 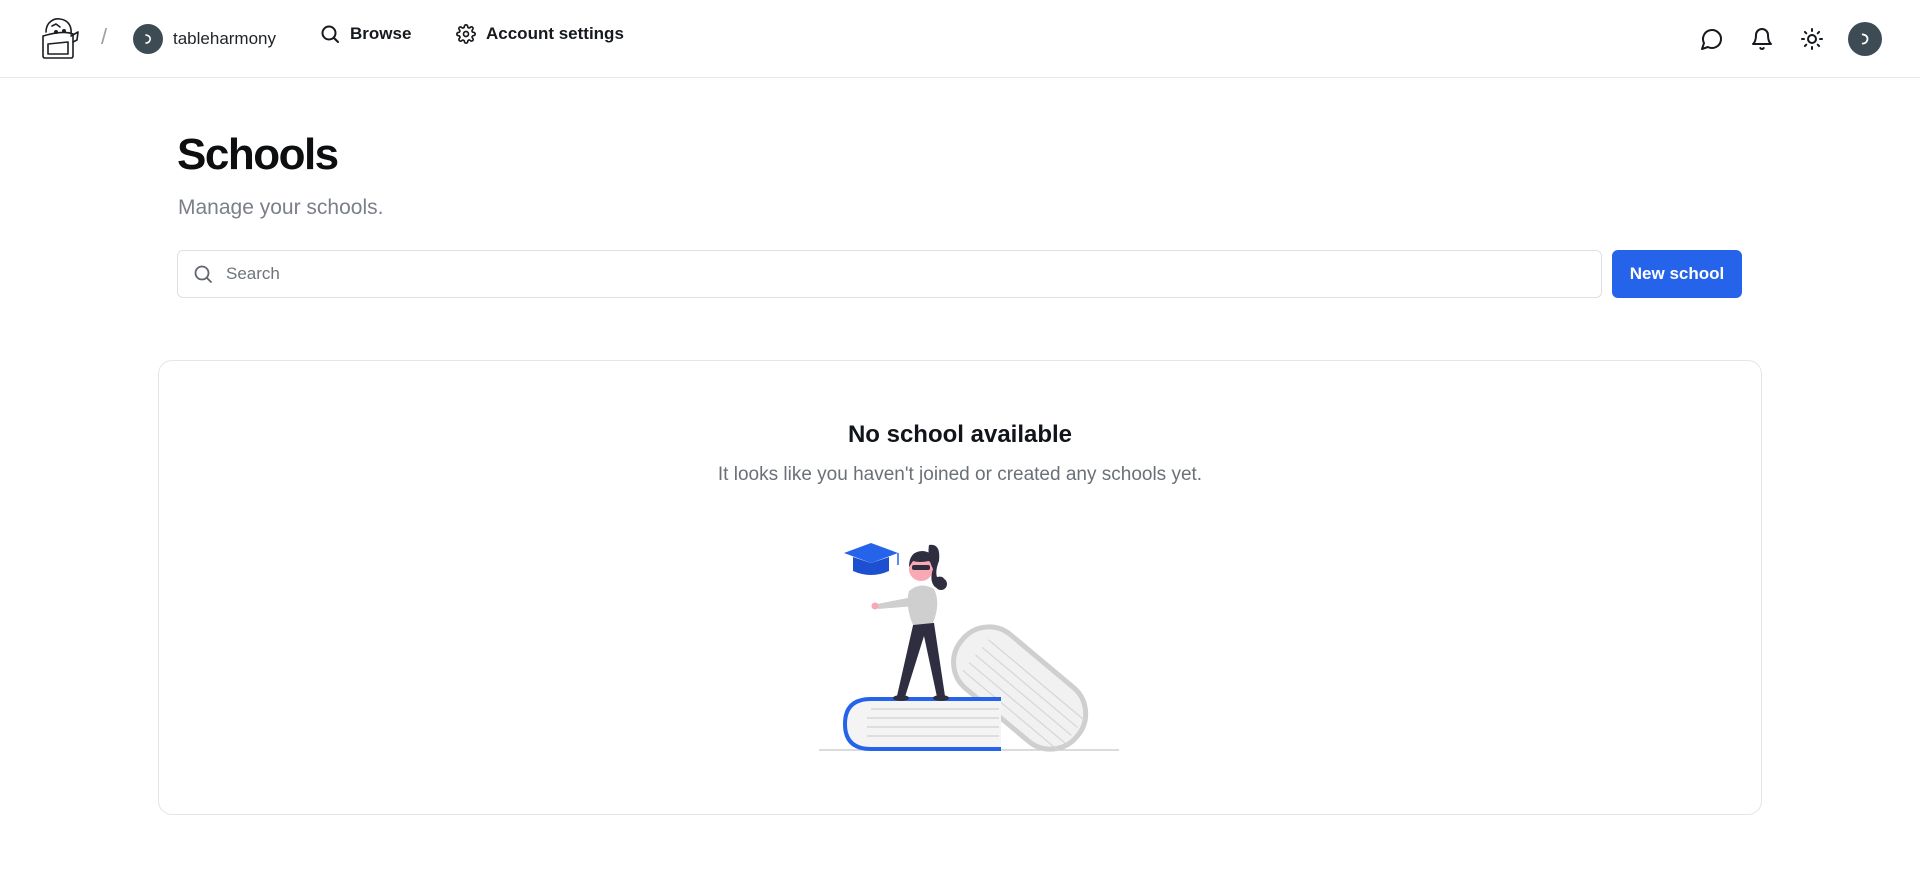 I want to click on nav-account-settings: Account settings, so click(x=540, y=34).